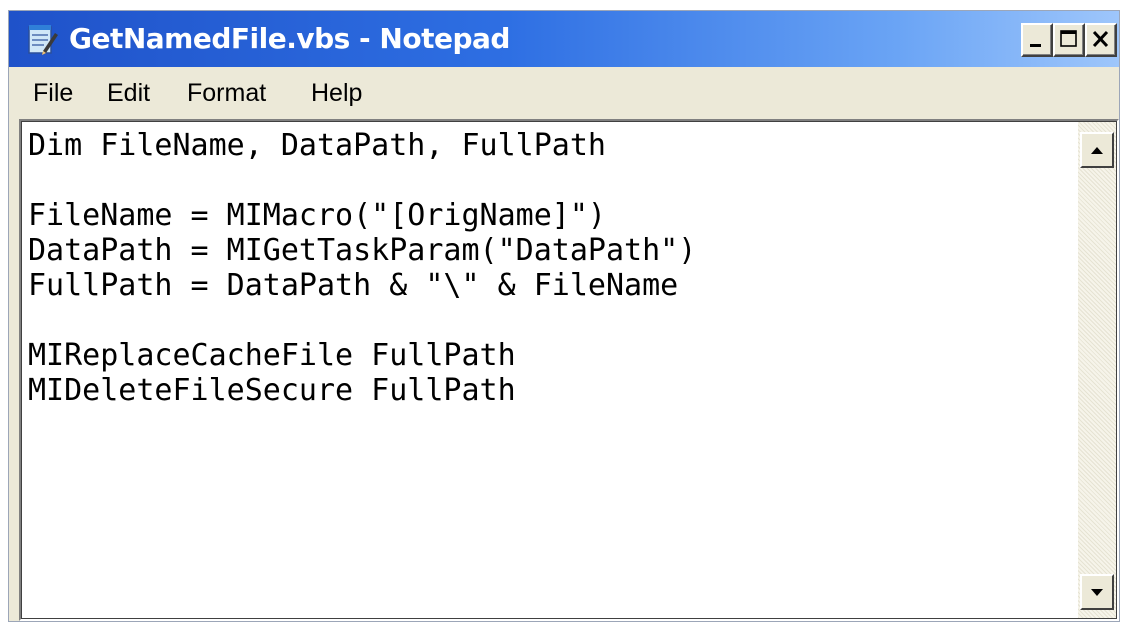 The height and width of the screenshot is (625, 1127). Describe the element at coordinates (41, 39) in the screenshot. I see `notepad-icon` at that location.